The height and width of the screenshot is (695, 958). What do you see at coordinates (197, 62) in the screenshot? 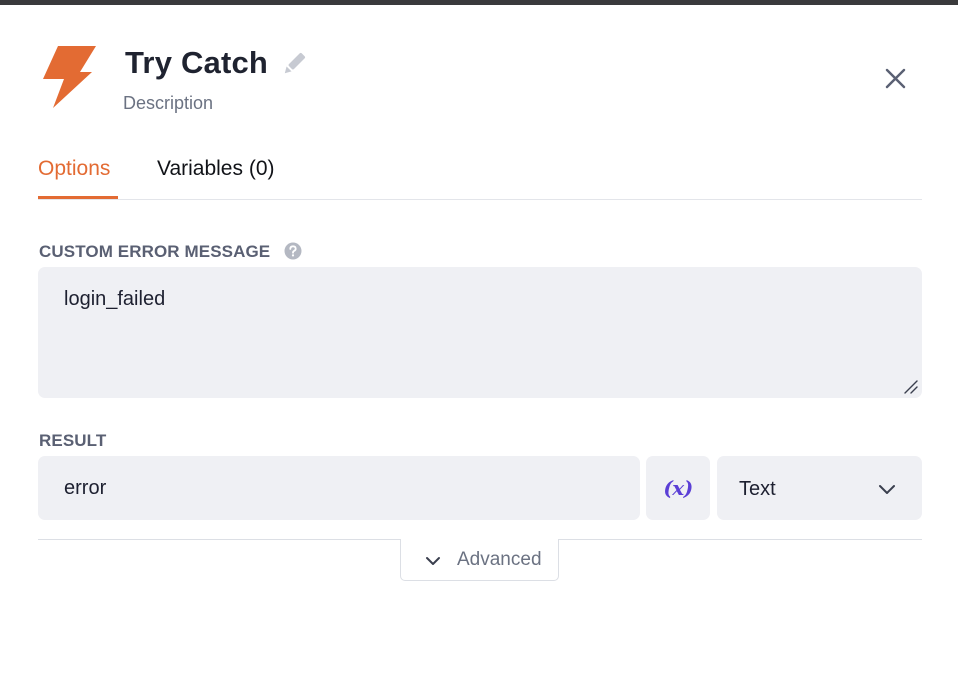
I see `page-title: Try Catch` at bounding box center [197, 62].